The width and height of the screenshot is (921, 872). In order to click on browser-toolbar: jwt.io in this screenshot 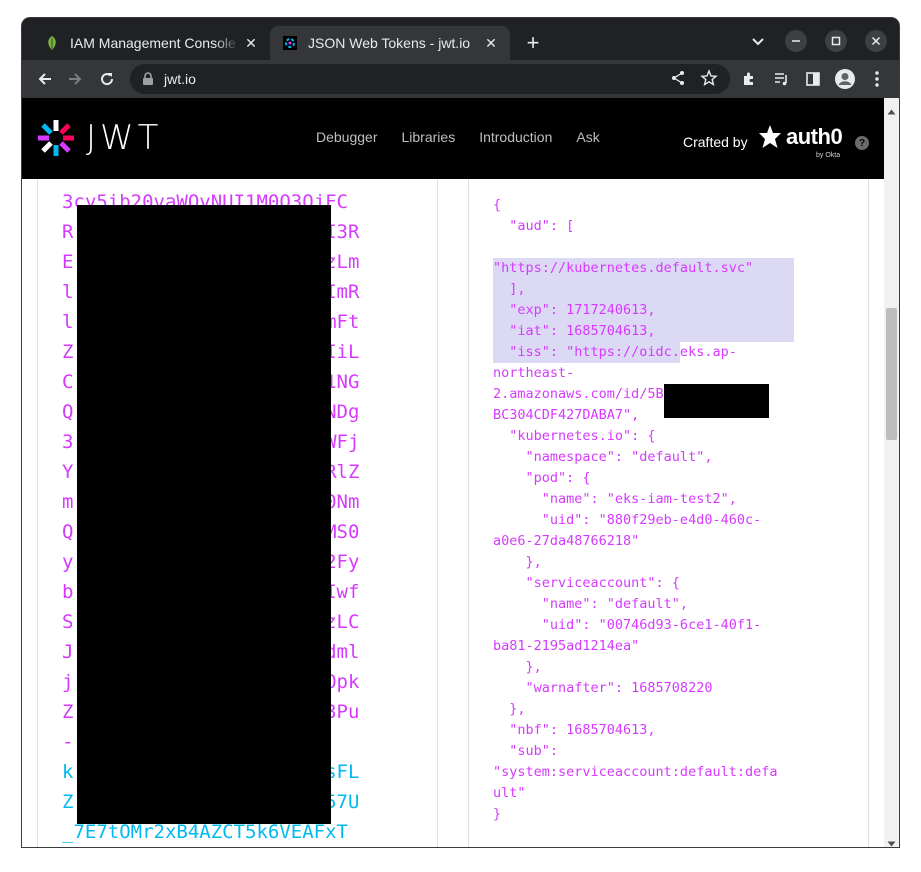, I will do `click(460, 79)`.